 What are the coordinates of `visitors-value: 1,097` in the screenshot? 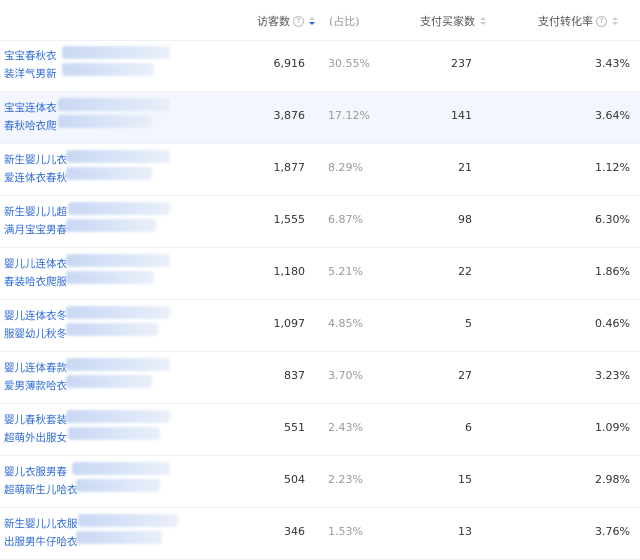 It's located at (289, 323).